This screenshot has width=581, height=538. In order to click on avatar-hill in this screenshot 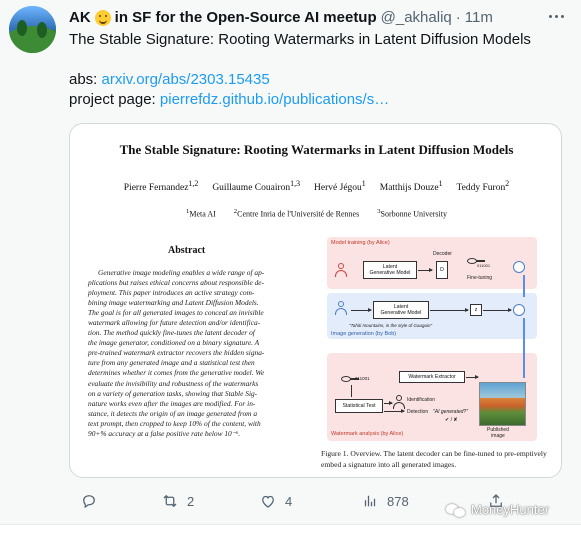, I will do `click(32, 39)`.